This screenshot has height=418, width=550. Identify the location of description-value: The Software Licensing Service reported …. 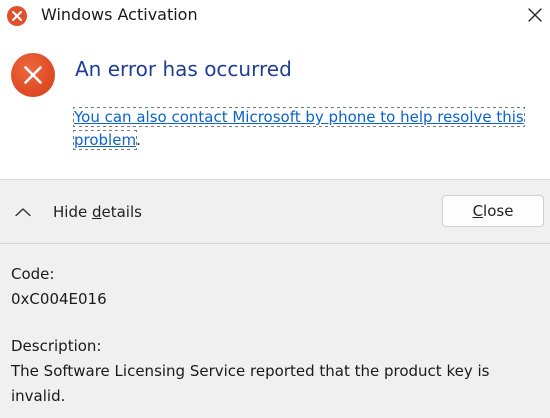
(250, 383).